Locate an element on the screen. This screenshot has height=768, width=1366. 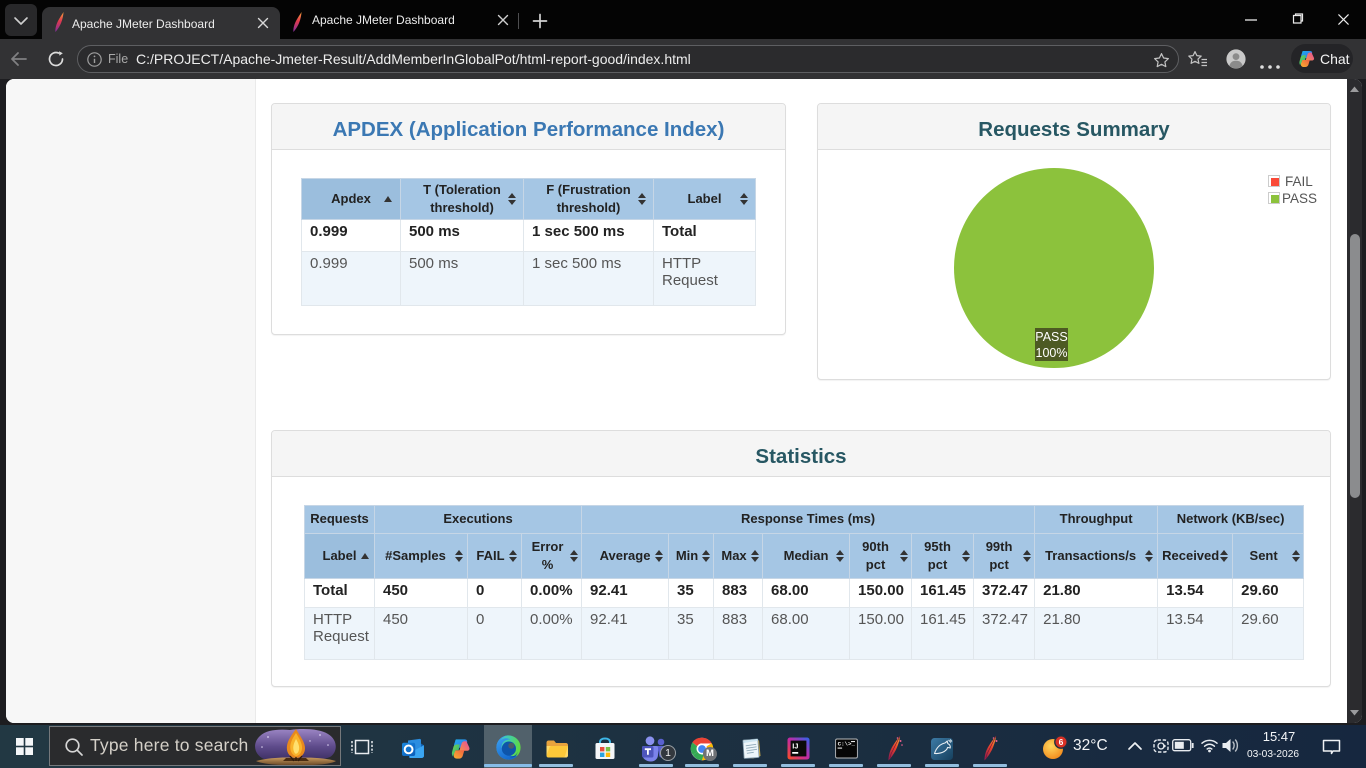
svg-text: IJ is located at coordinates (795, 745).